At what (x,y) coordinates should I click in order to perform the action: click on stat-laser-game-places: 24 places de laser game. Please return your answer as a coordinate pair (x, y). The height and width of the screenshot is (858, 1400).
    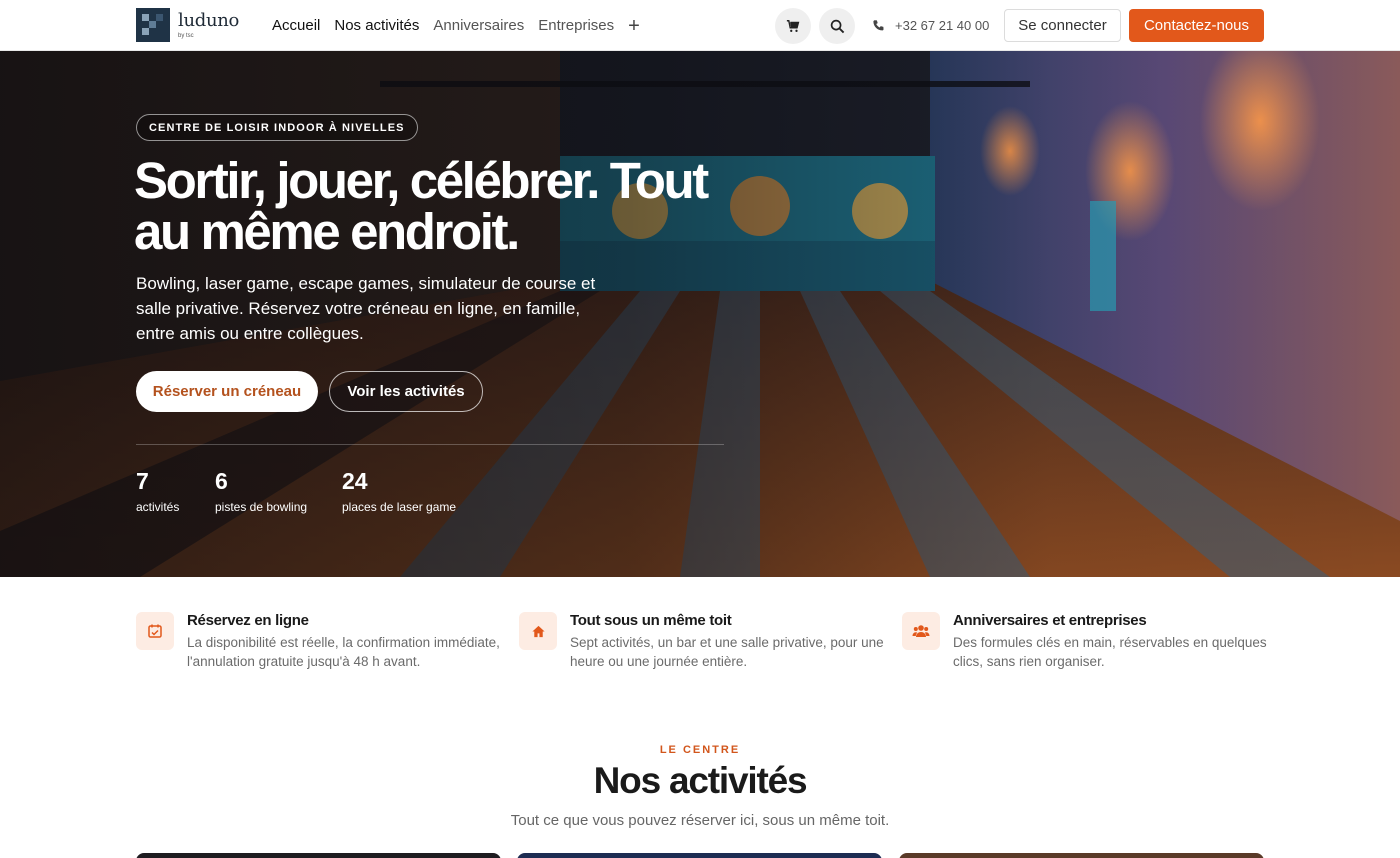
    Looking at the image, I should click on (399, 491).